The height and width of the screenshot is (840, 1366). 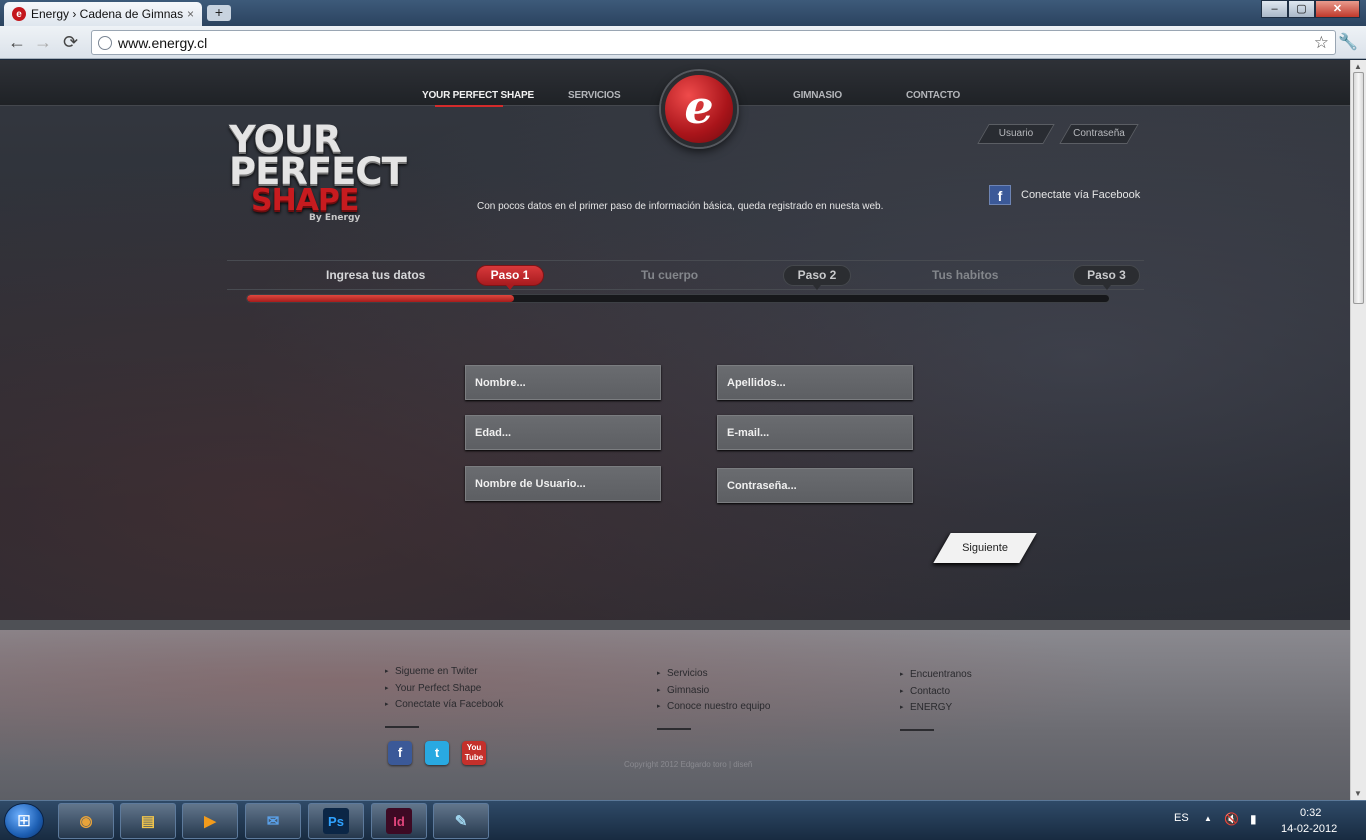 I want to click on page-scrollbar: ▲ ▼, so click(x=1358, y=430).